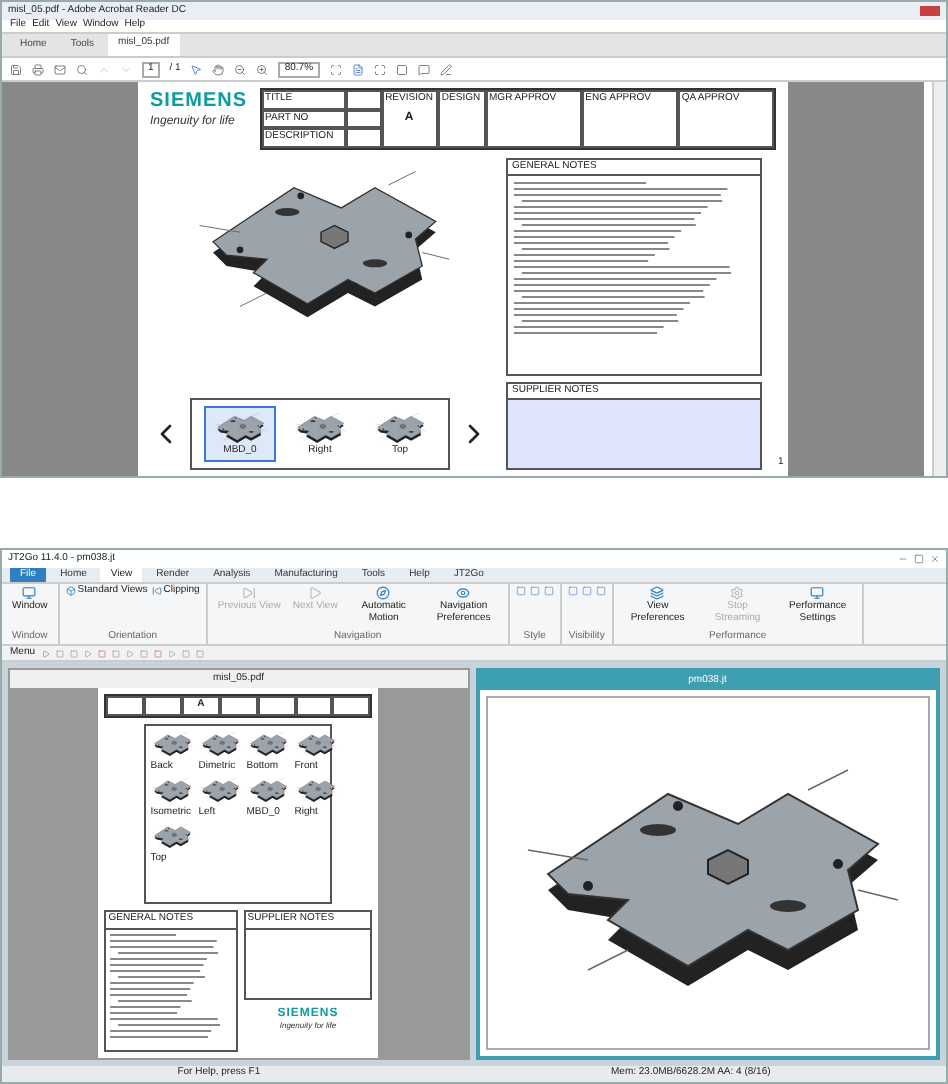 The image size is (948, 1084). Describe the element at coordinates (262, 69) in the screenshot. I see `zoom-in-icon` at that location.